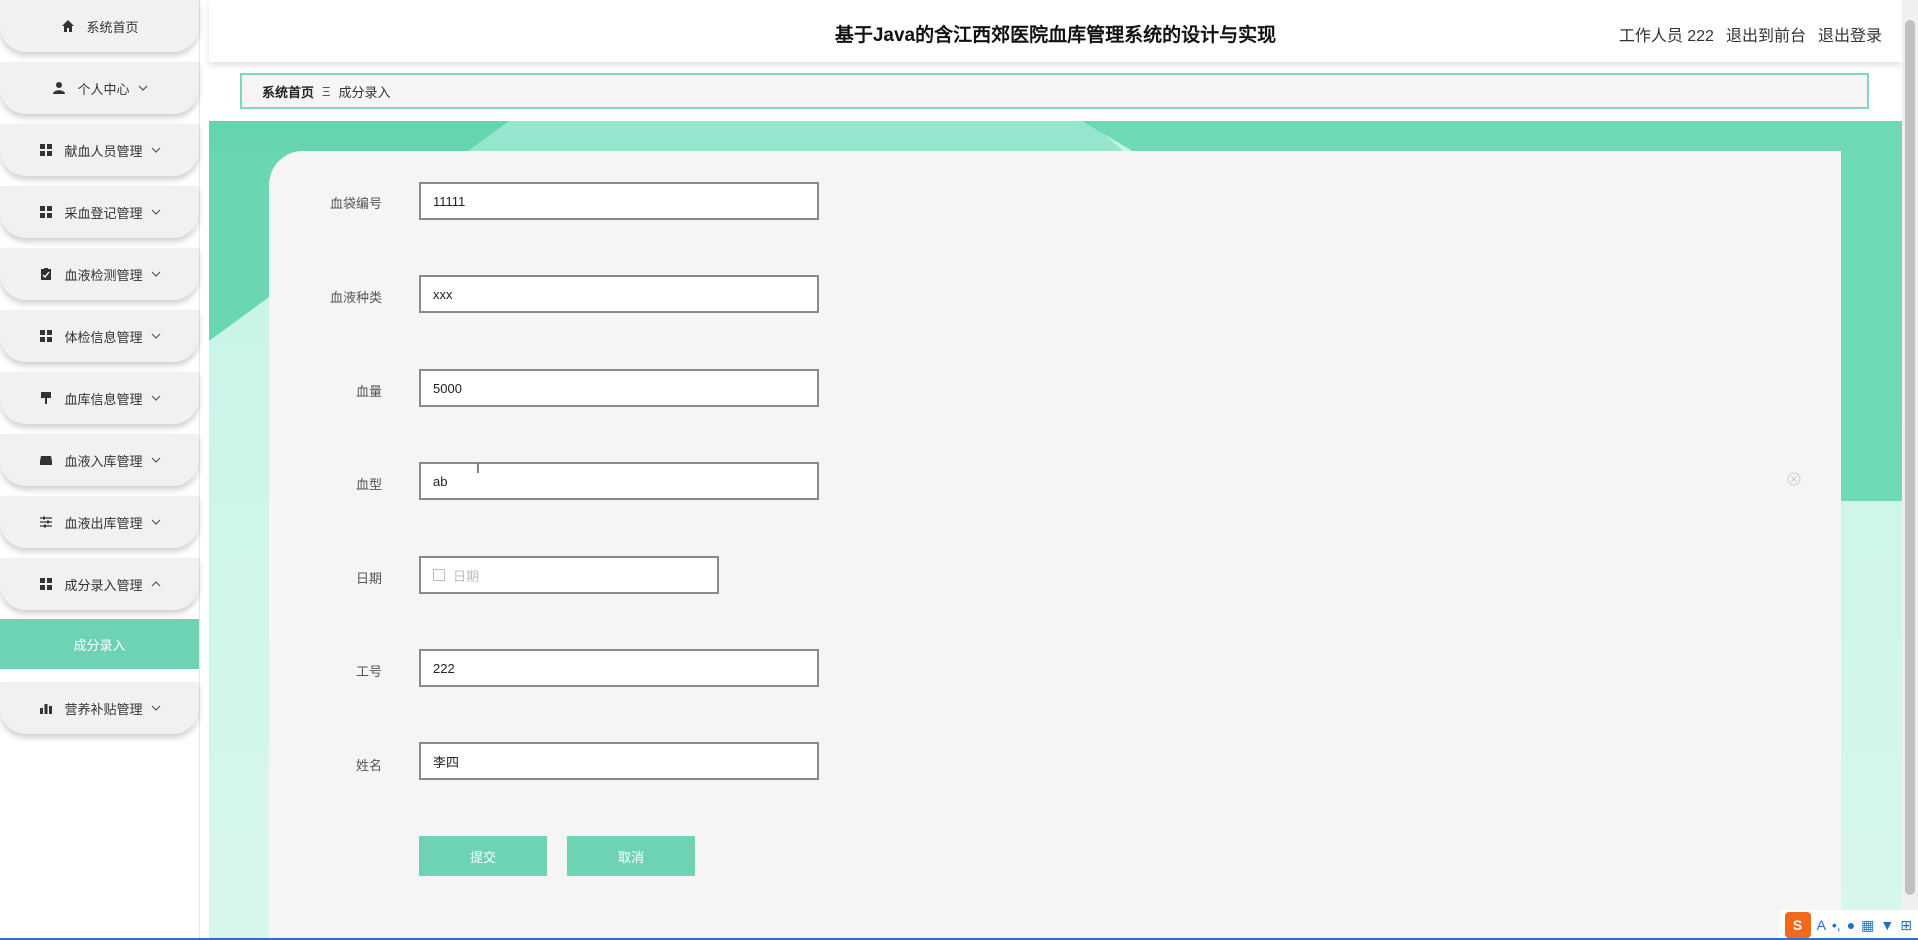 This screenshot has width=1918, height=940. I want to click on work-no-label: 工号, so click(368, 671).